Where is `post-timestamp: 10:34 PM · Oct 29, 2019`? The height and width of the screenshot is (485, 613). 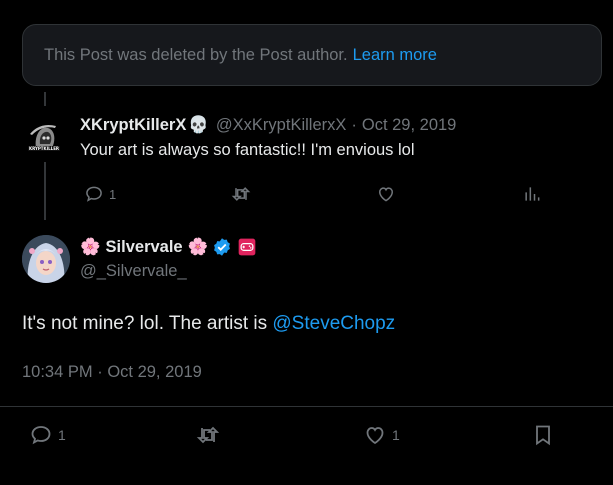
post-timestamp: 10:34 PM · Oct 29, 2019 is located at coordinates (112, 372).